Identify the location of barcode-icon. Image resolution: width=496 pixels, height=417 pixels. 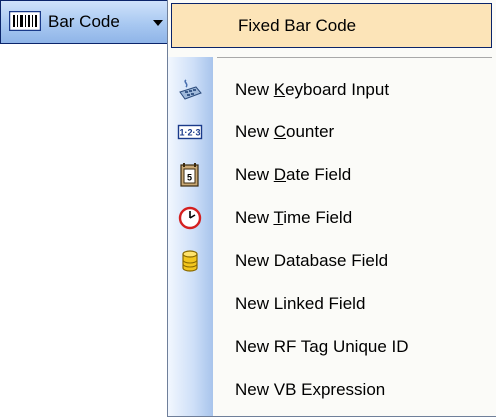
(25, 21).